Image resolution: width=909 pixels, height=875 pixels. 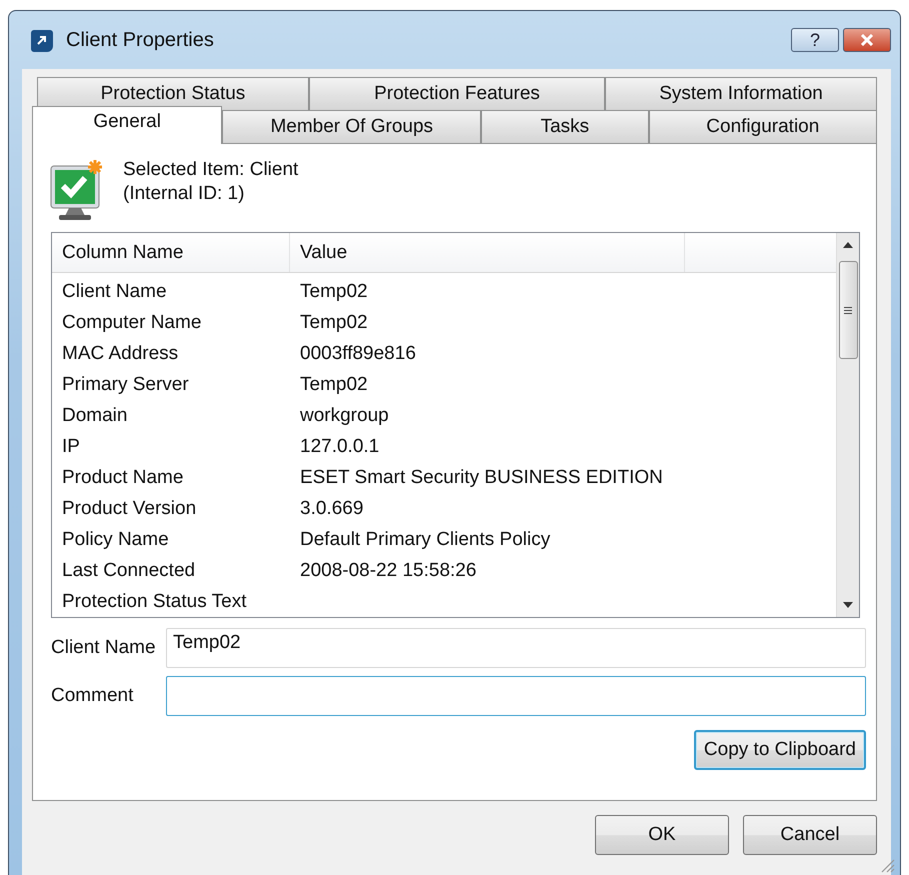 What do you see at coordinates (120, 353) in the screenshot?
I see `table-cell: MAC Address` at bounding box center [120, 353].